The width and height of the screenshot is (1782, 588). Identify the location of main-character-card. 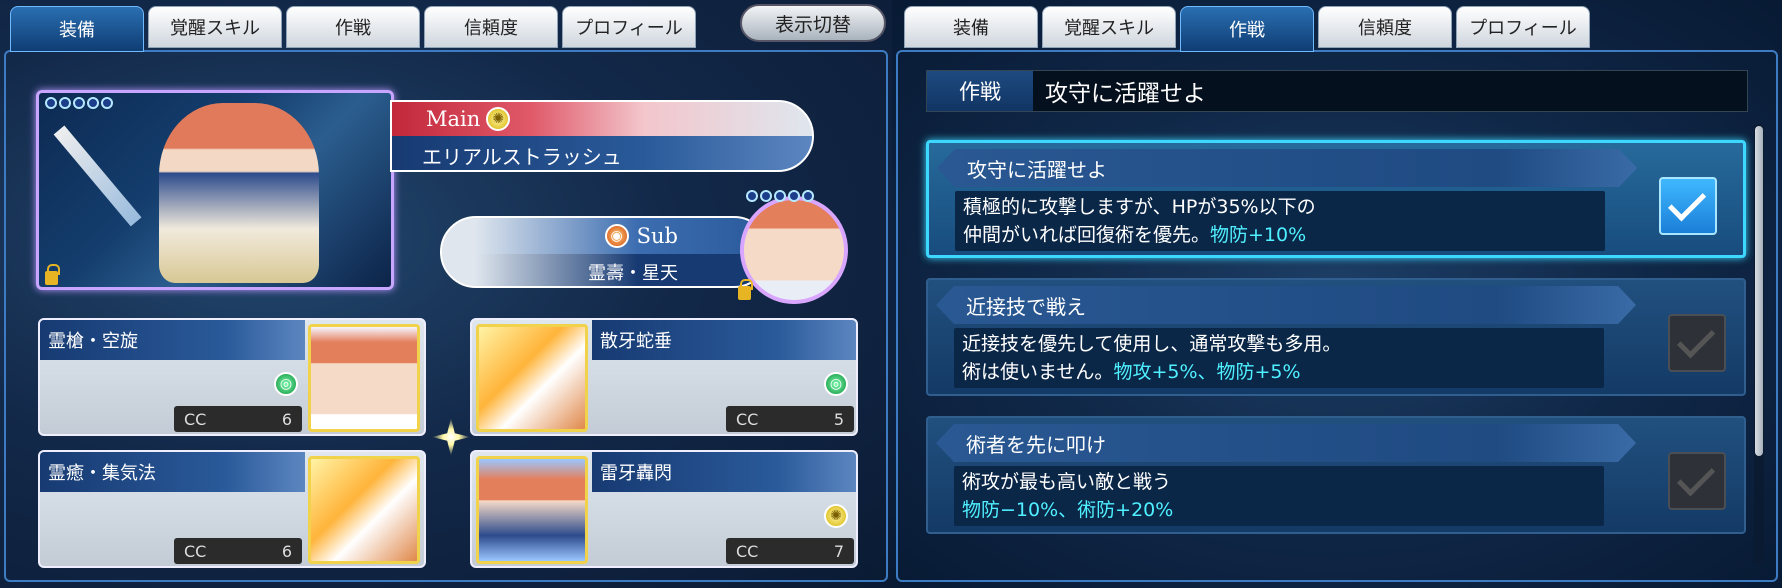
(215, 190).